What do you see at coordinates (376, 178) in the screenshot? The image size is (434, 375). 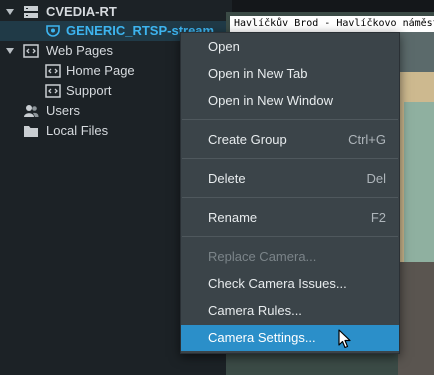 I see `shortcut-del: Del` at bounding box center [376, 178].